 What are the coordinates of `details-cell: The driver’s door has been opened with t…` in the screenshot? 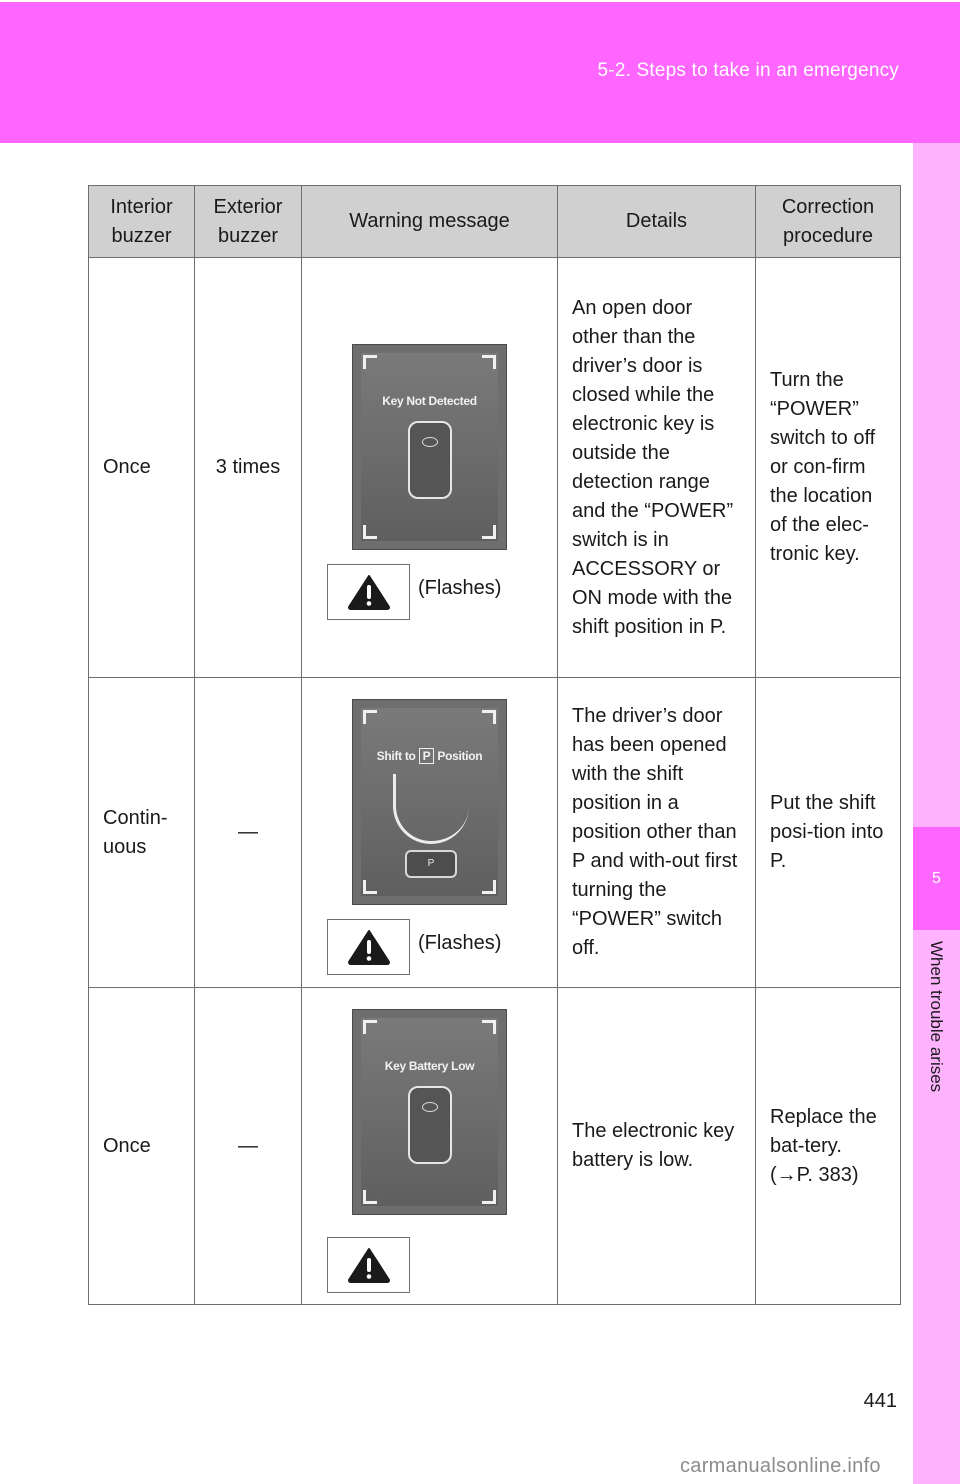 It's located at (656, 832).